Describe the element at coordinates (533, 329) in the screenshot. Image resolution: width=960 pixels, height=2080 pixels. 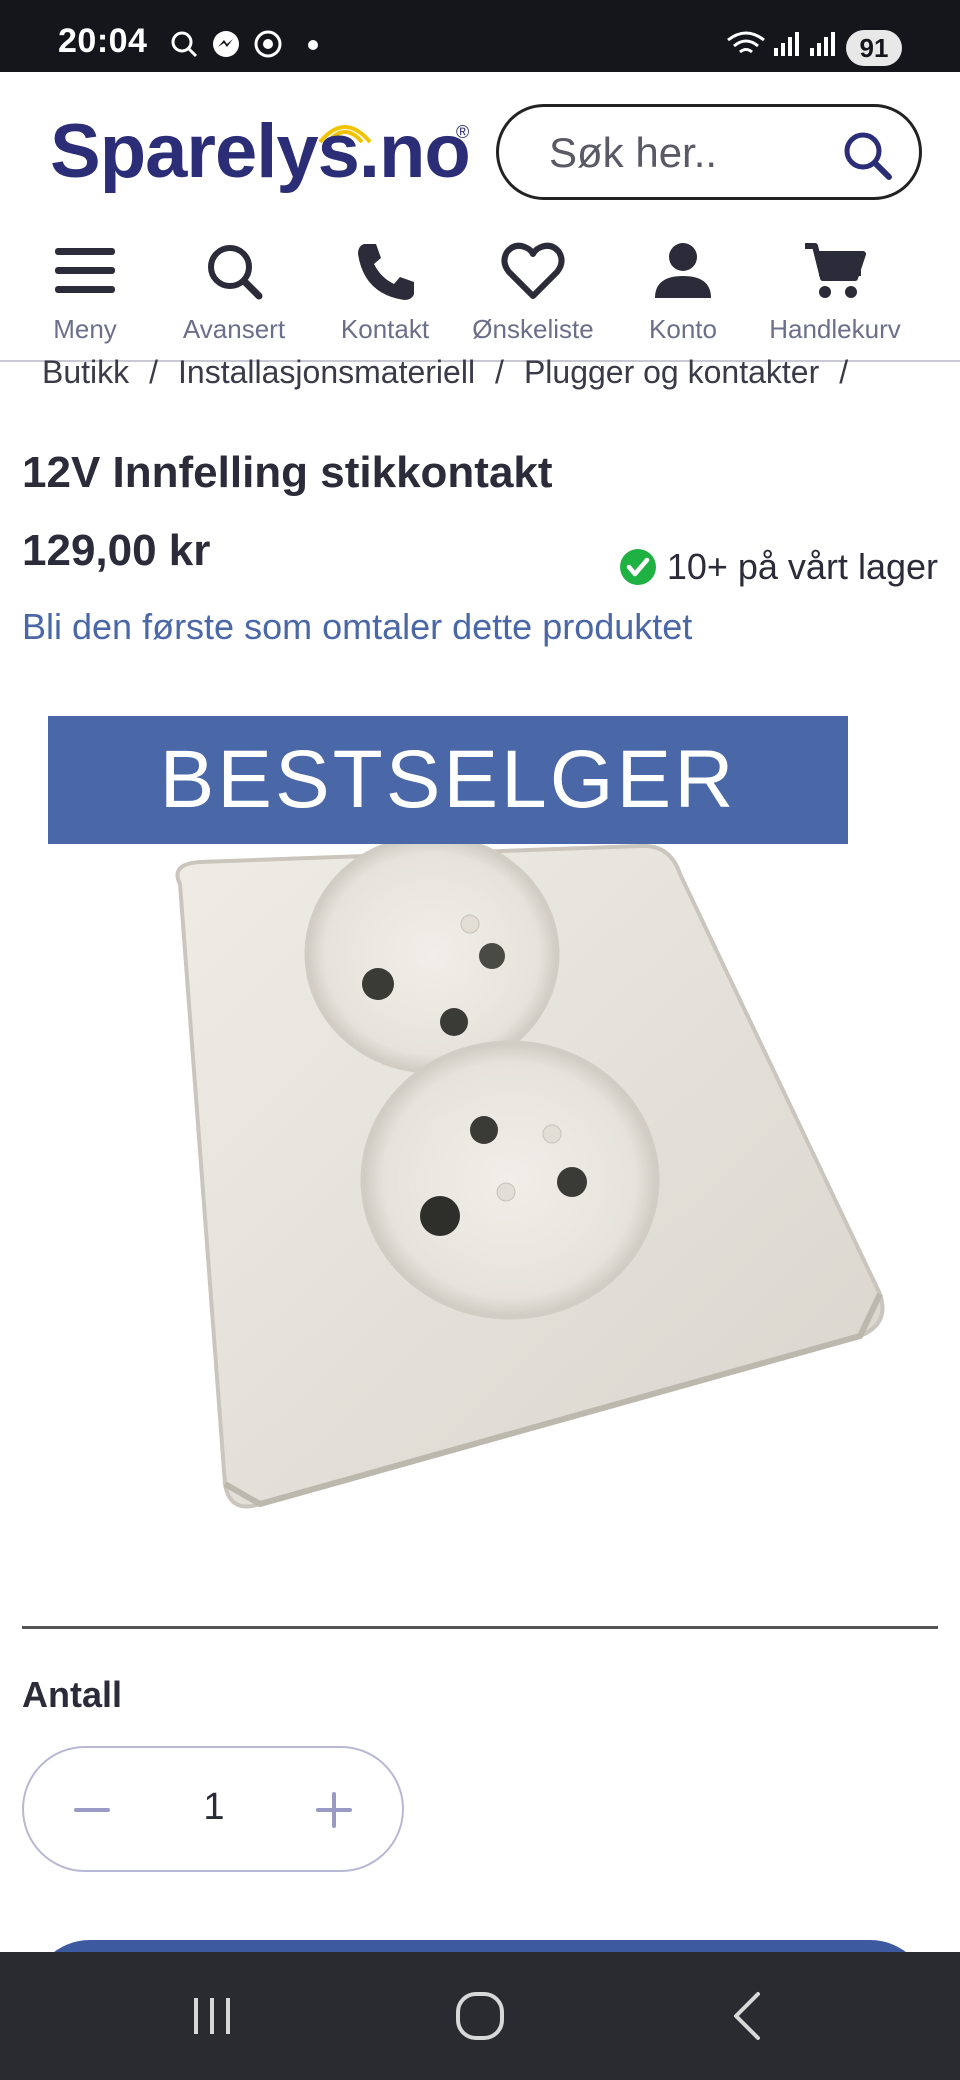
I see `nav-label: Ønskeliste` at that location.